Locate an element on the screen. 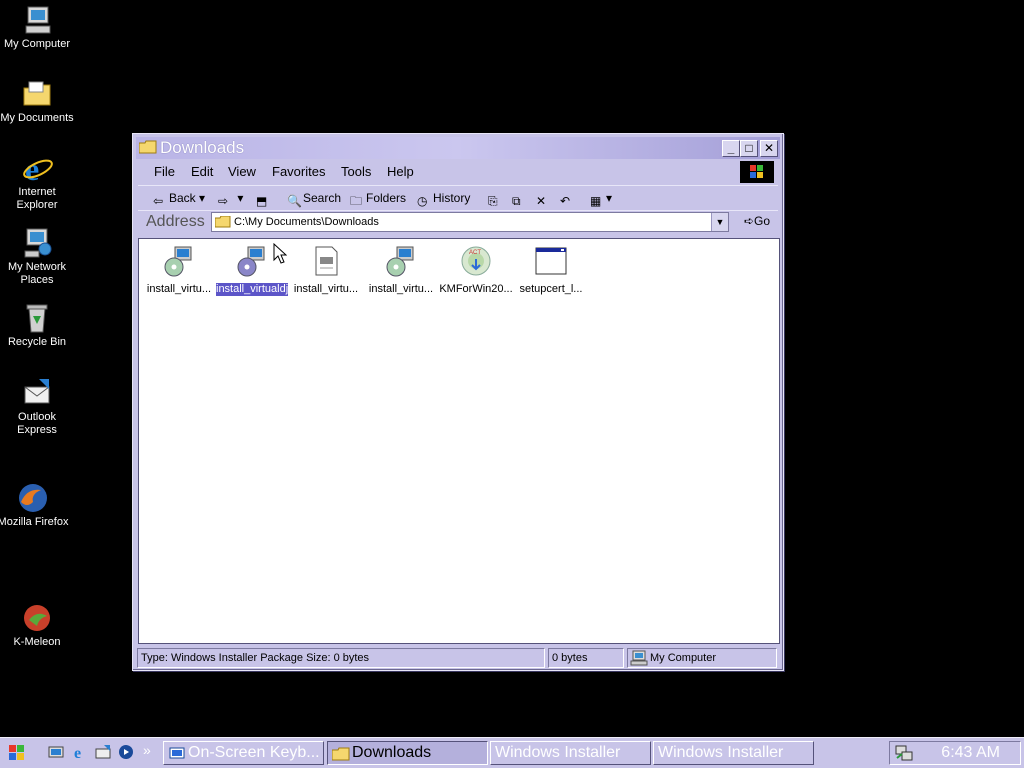  desktop-icon-k-meleon: K-Meleon is located at coordinates (37, 625).